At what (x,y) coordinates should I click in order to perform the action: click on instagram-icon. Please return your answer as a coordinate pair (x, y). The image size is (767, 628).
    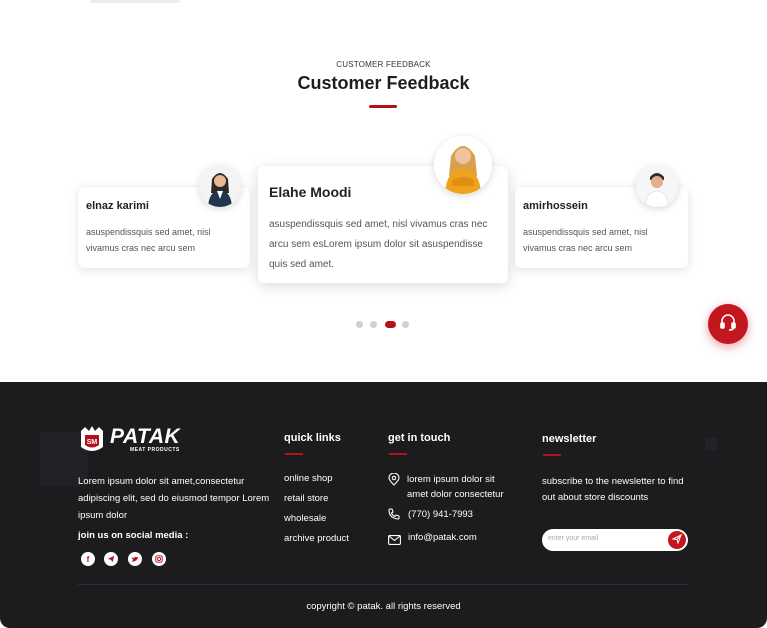
    Looking at the image, I should click on (159, 559).